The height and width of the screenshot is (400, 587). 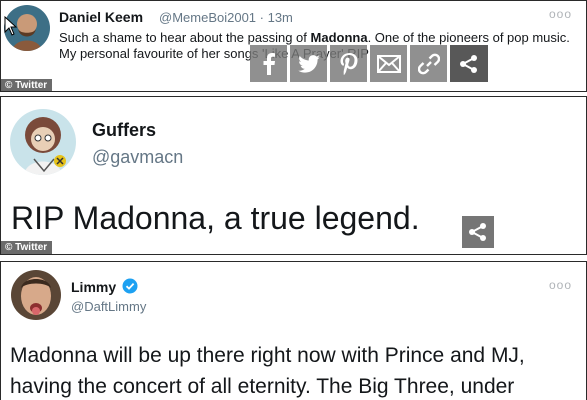 What do you see at coordinates (268, 63) in the screenshot?
I see `facebook-icon` at bounding box center [268, 63].